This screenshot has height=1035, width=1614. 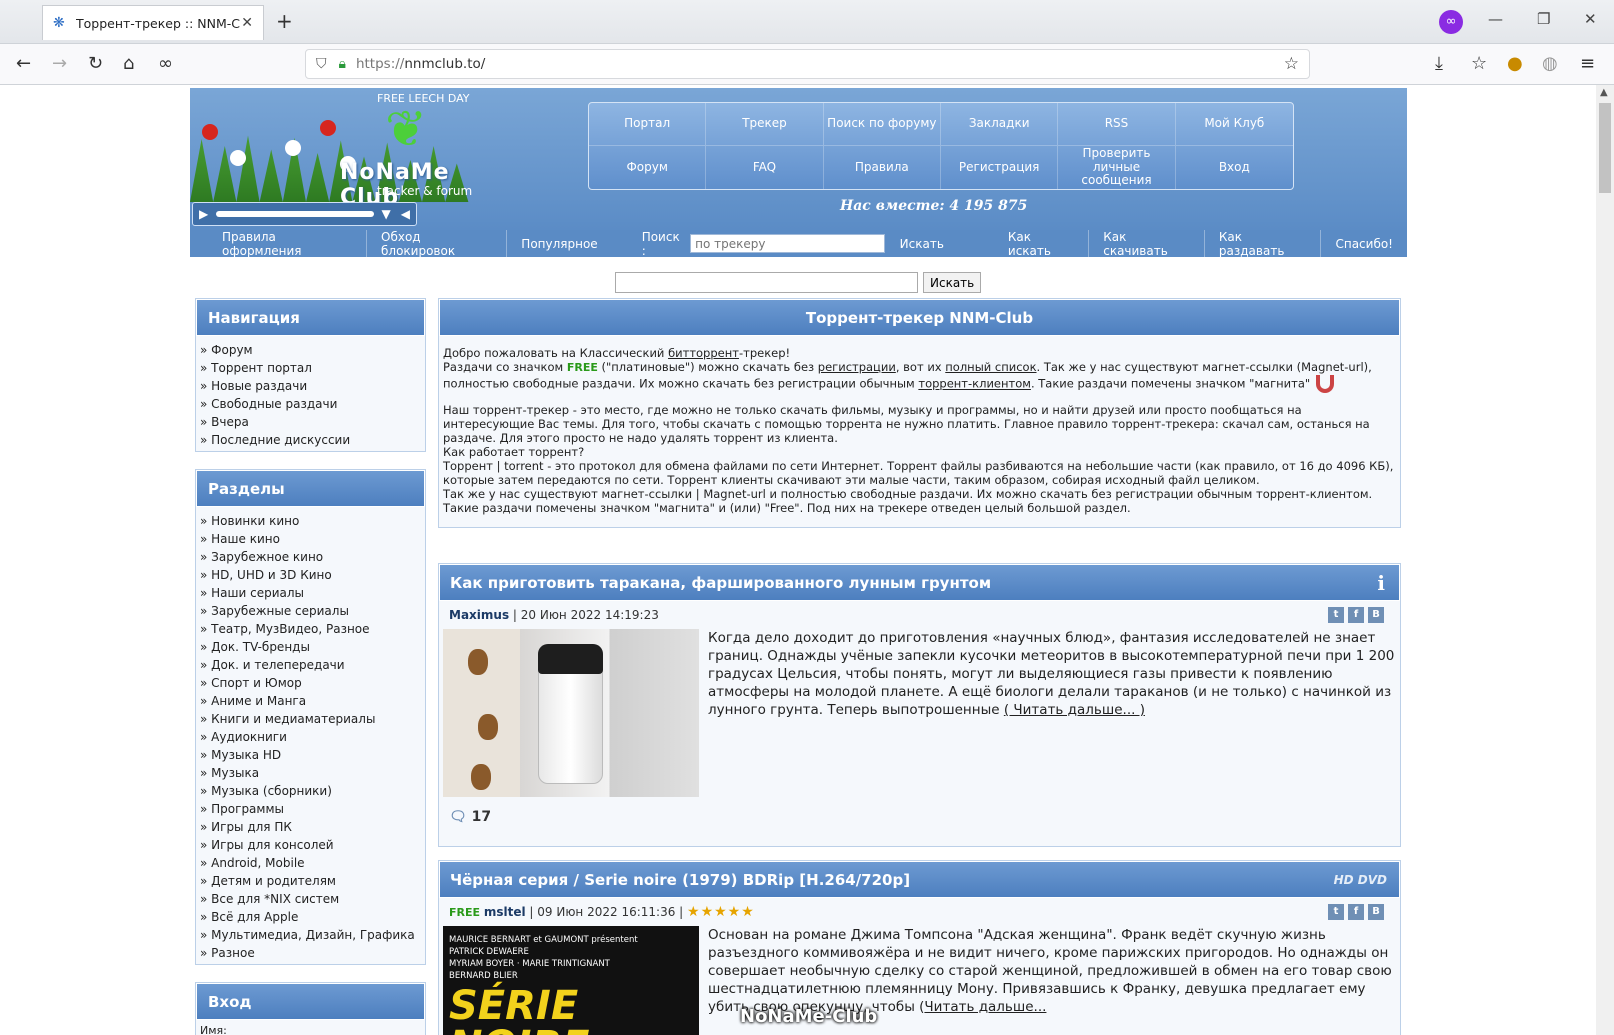 I want to click on sidebar-section-item: Книги и медиаматериалы, so click(x=312, y=719).